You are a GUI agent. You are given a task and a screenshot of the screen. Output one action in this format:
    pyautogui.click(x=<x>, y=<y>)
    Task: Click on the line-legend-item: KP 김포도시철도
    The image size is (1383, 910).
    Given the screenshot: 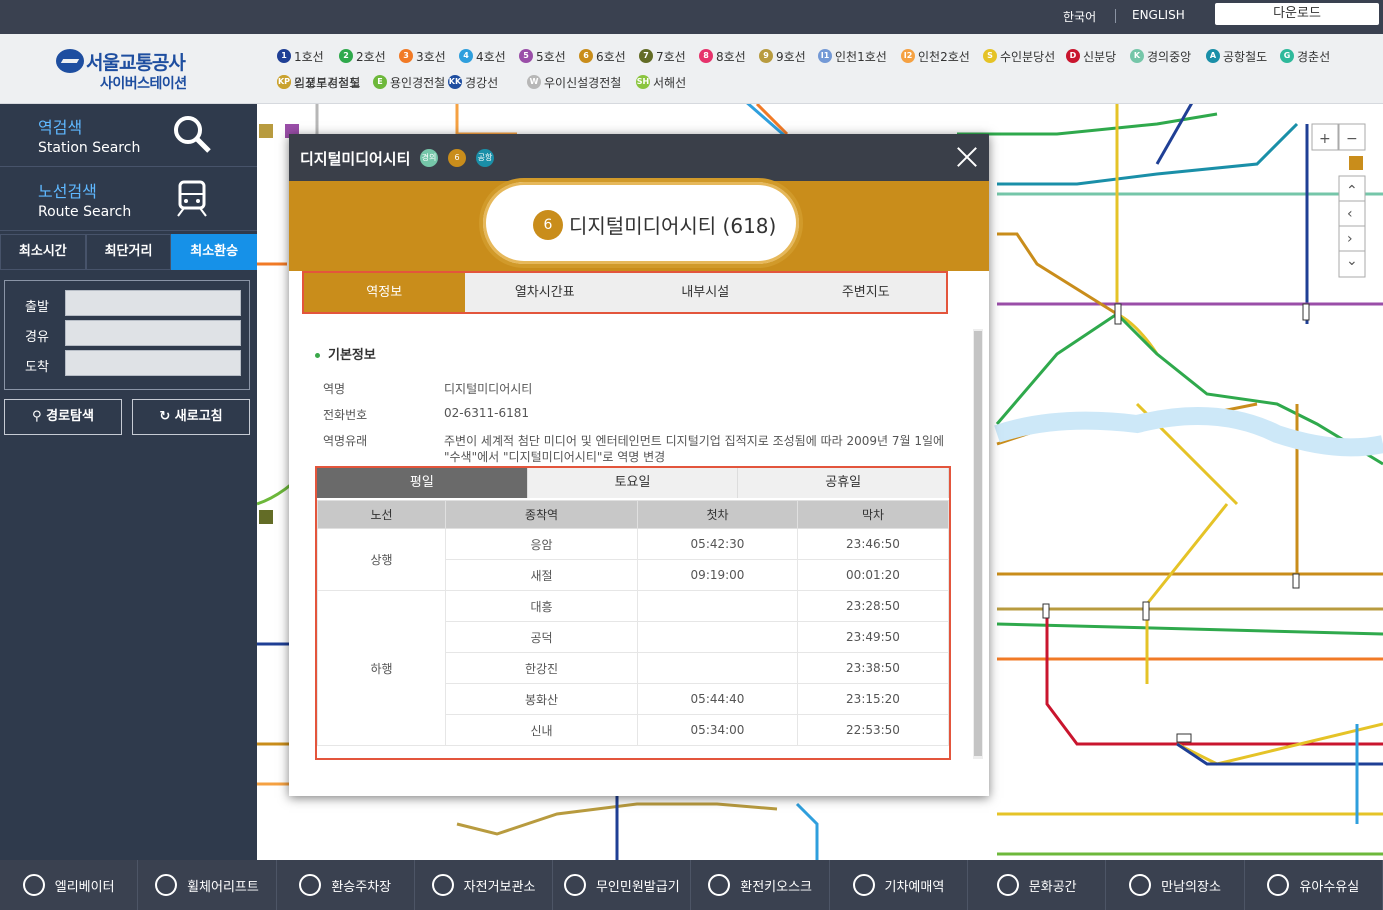 What is the action you would take?
    pyautogui.click(x=318, y=82)
    